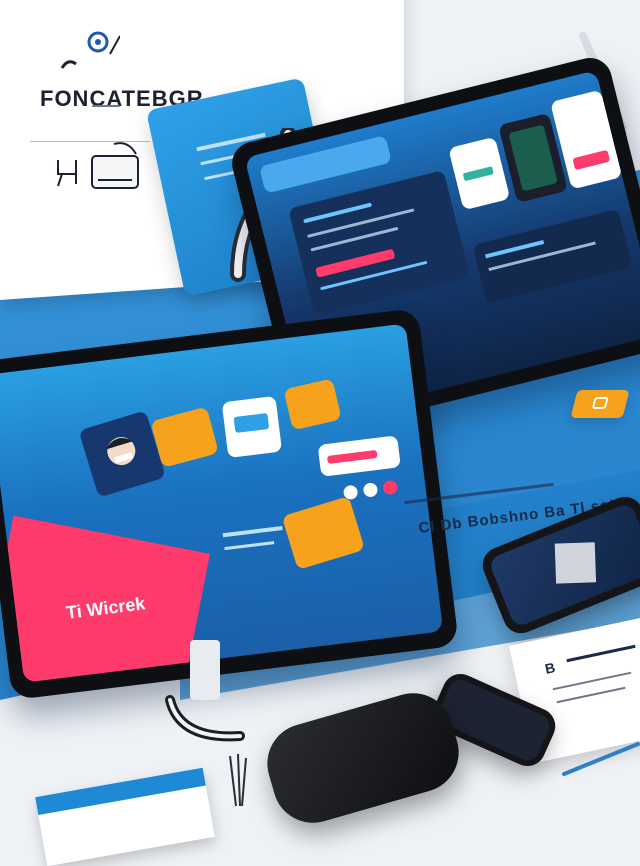  I want to click on pen-icon, so click(601, 759).